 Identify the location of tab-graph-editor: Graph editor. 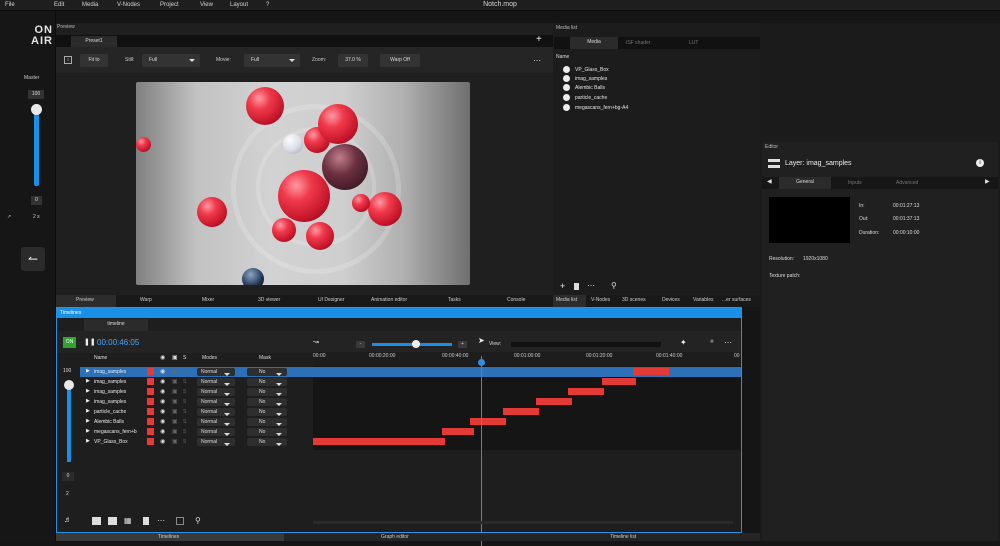
(395, 537).